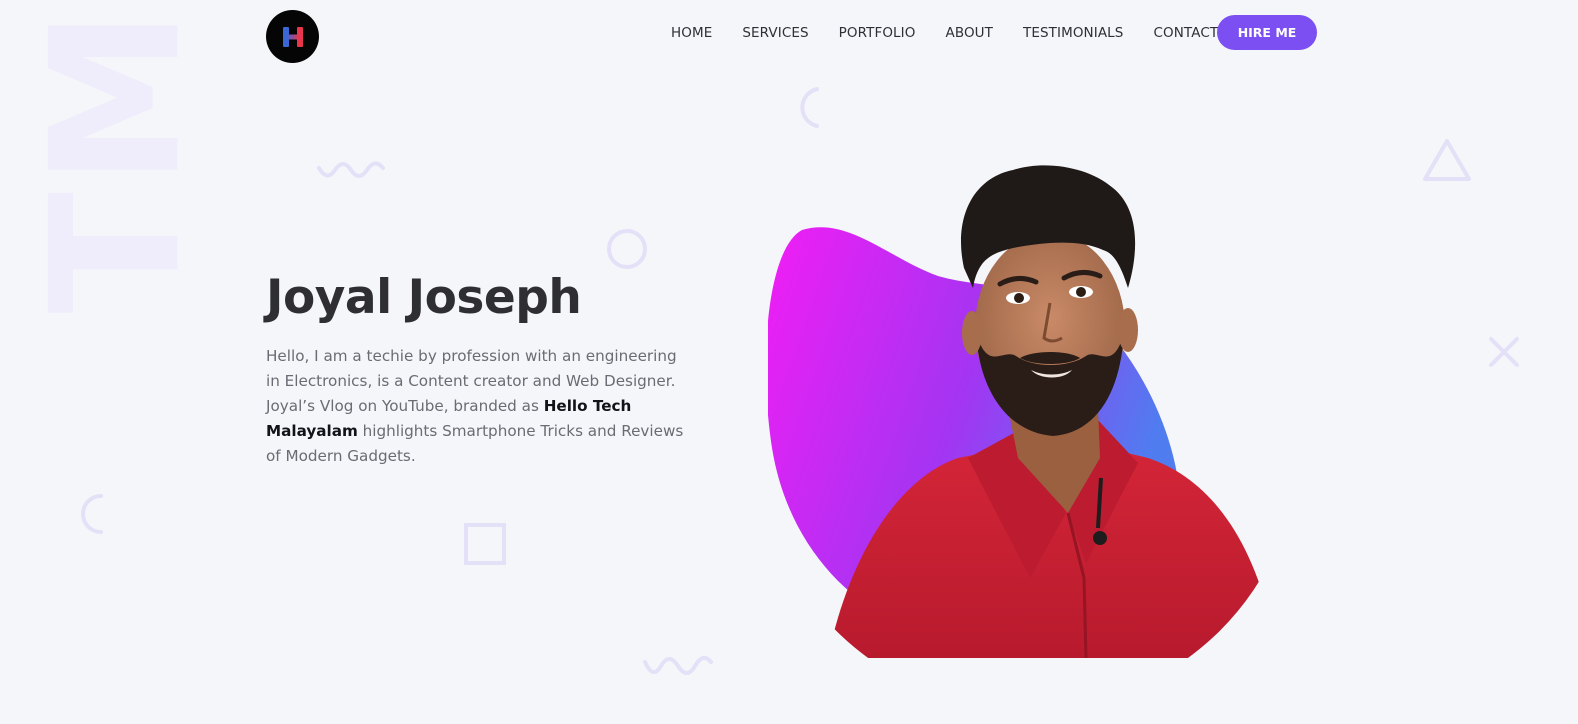 The width and height of the screenshot is (1578, 724). I want to click on nav-testimonials: TESTIMONIALS, so click(1073, 33).